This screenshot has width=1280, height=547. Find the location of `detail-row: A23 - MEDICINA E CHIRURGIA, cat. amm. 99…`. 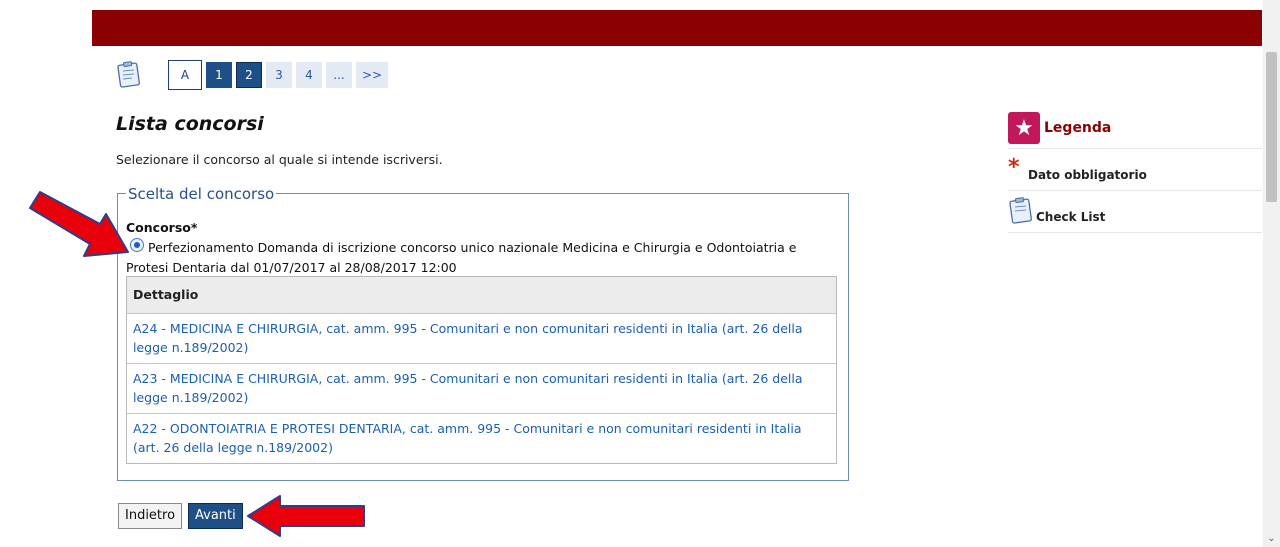

detail-row: A23 - MEDICINA E CHIRURGIA, cat. amm. 99… is located at coordinates (481, 389).